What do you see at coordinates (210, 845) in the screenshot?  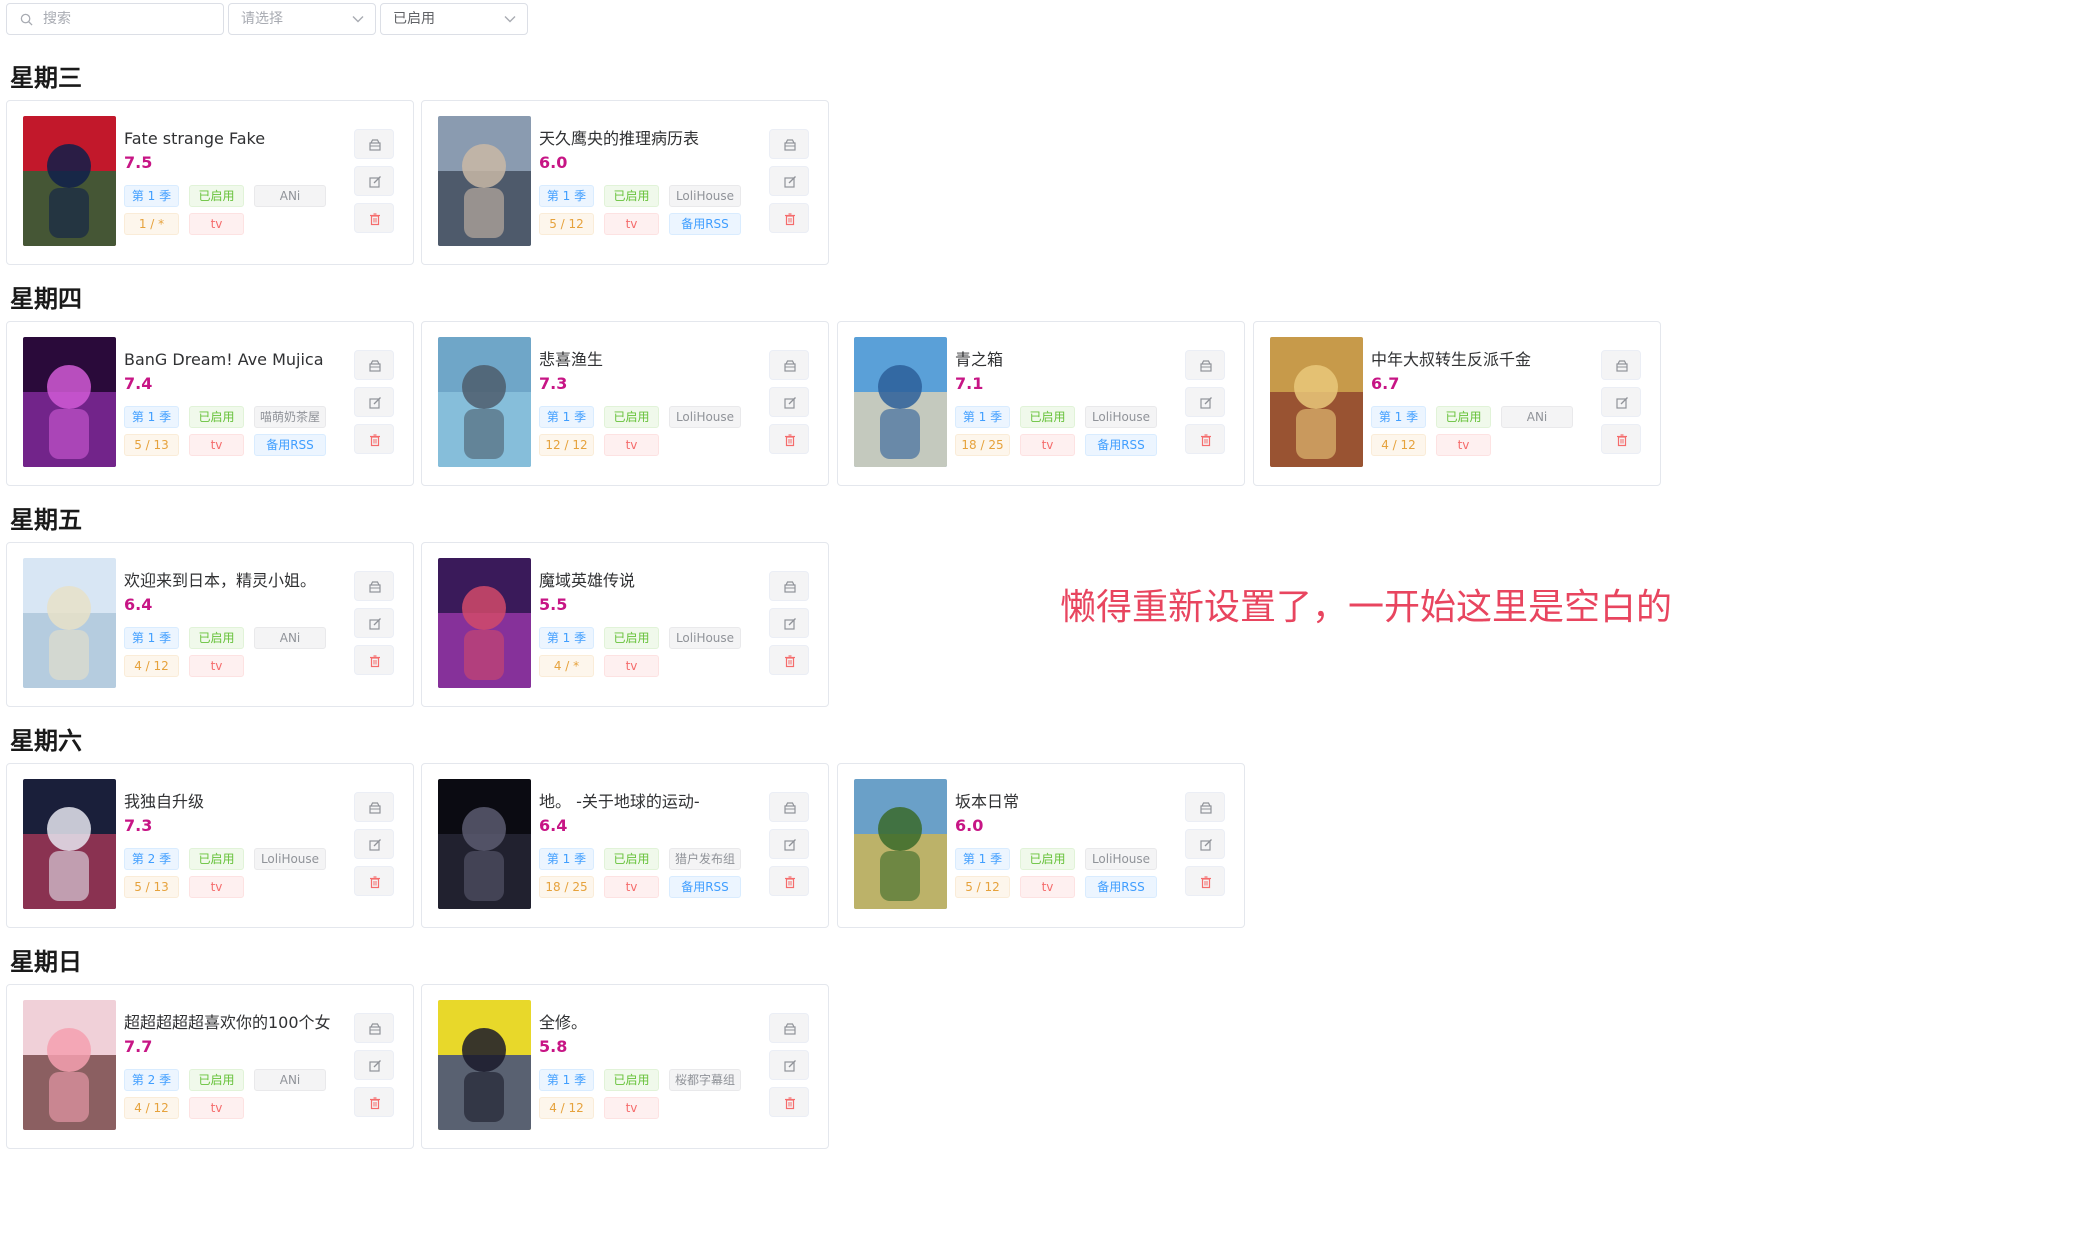 I see `anime-card: 我独自升级 7.3 第 2 季已启用 LoliHouse 5 / 13 tv` at bounding box center [210, 845].